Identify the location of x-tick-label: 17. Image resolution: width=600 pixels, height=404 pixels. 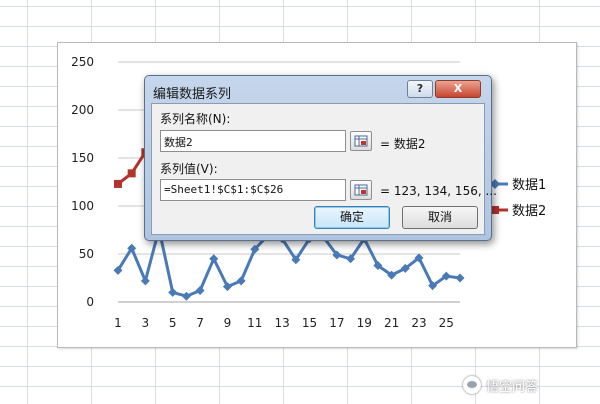
(336, 323).